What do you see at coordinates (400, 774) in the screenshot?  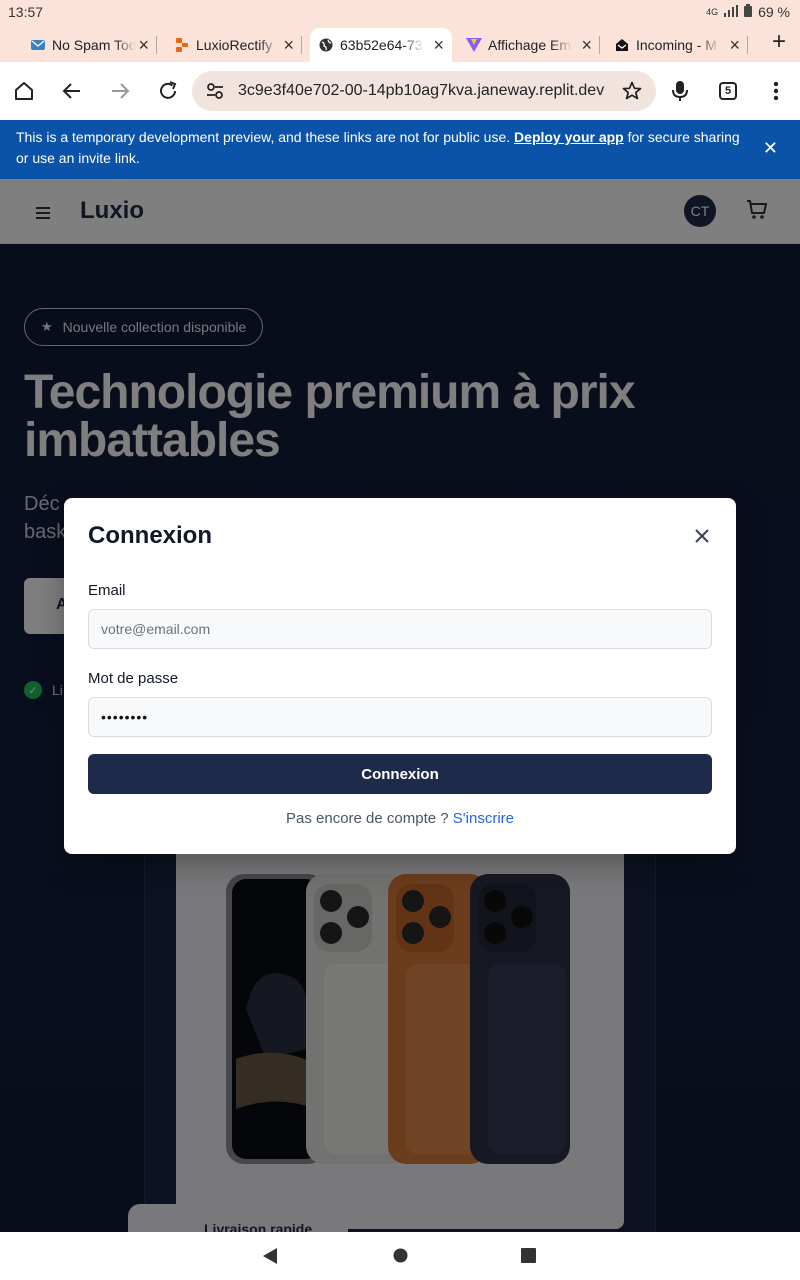 I see `login-submit-button: Connexion` at bounding box center [400, 774].